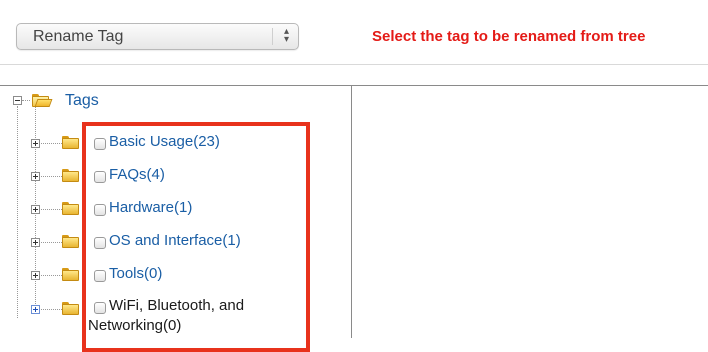 This screenshot has width=708, height=352. I want to click on panel-divider, so click(351, 211).